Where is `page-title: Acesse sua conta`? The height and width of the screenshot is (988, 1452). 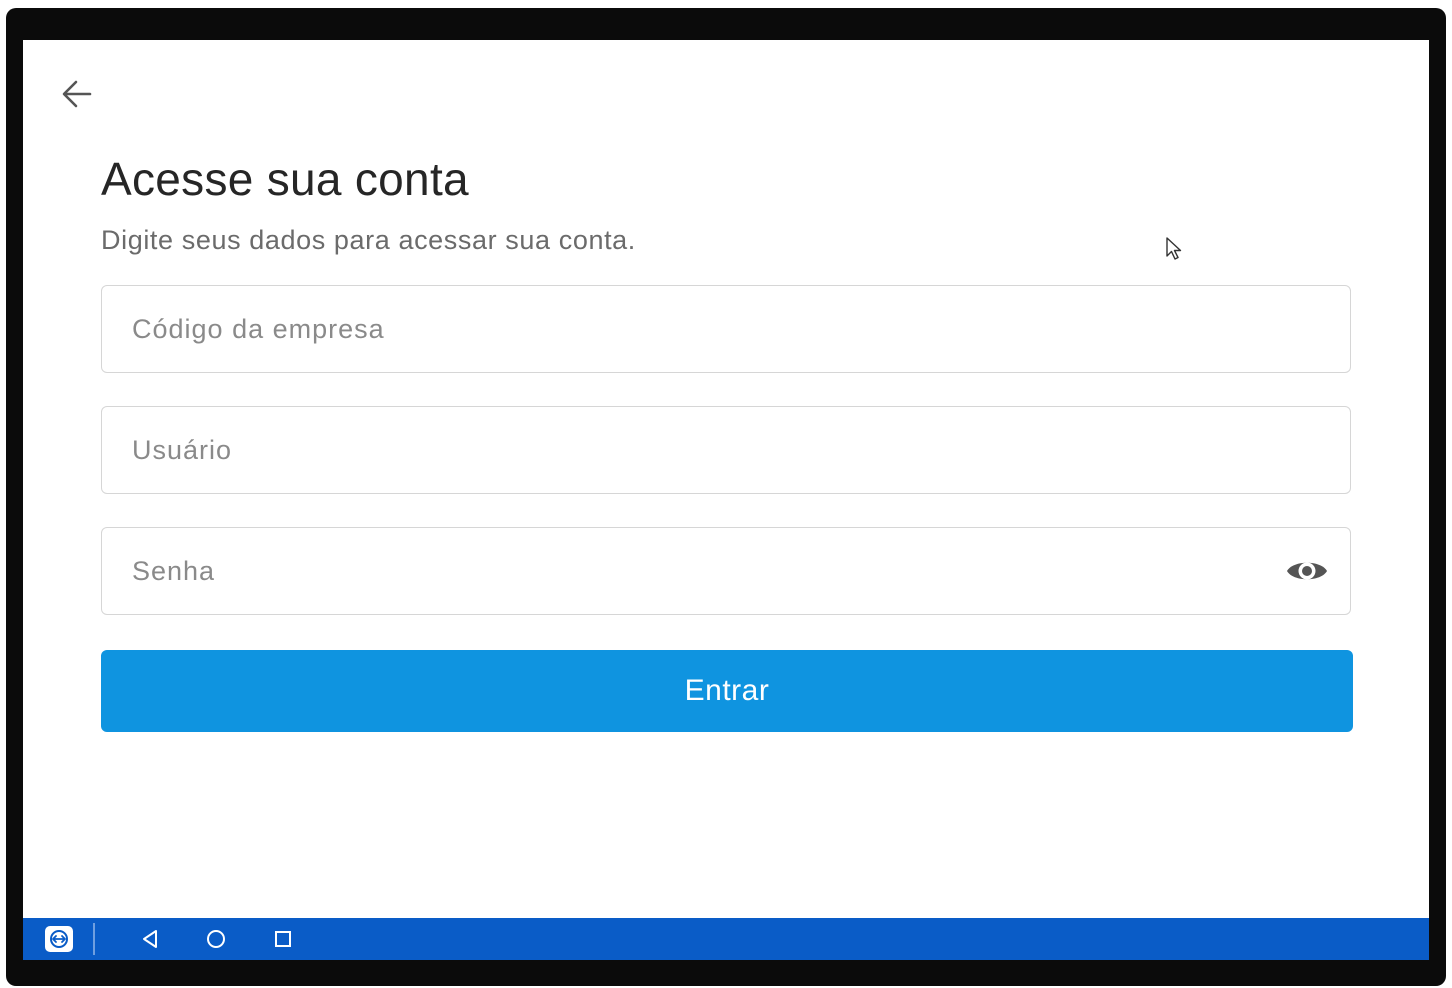
page-title: Acesse sua conta is located at coordinates (285, 179).